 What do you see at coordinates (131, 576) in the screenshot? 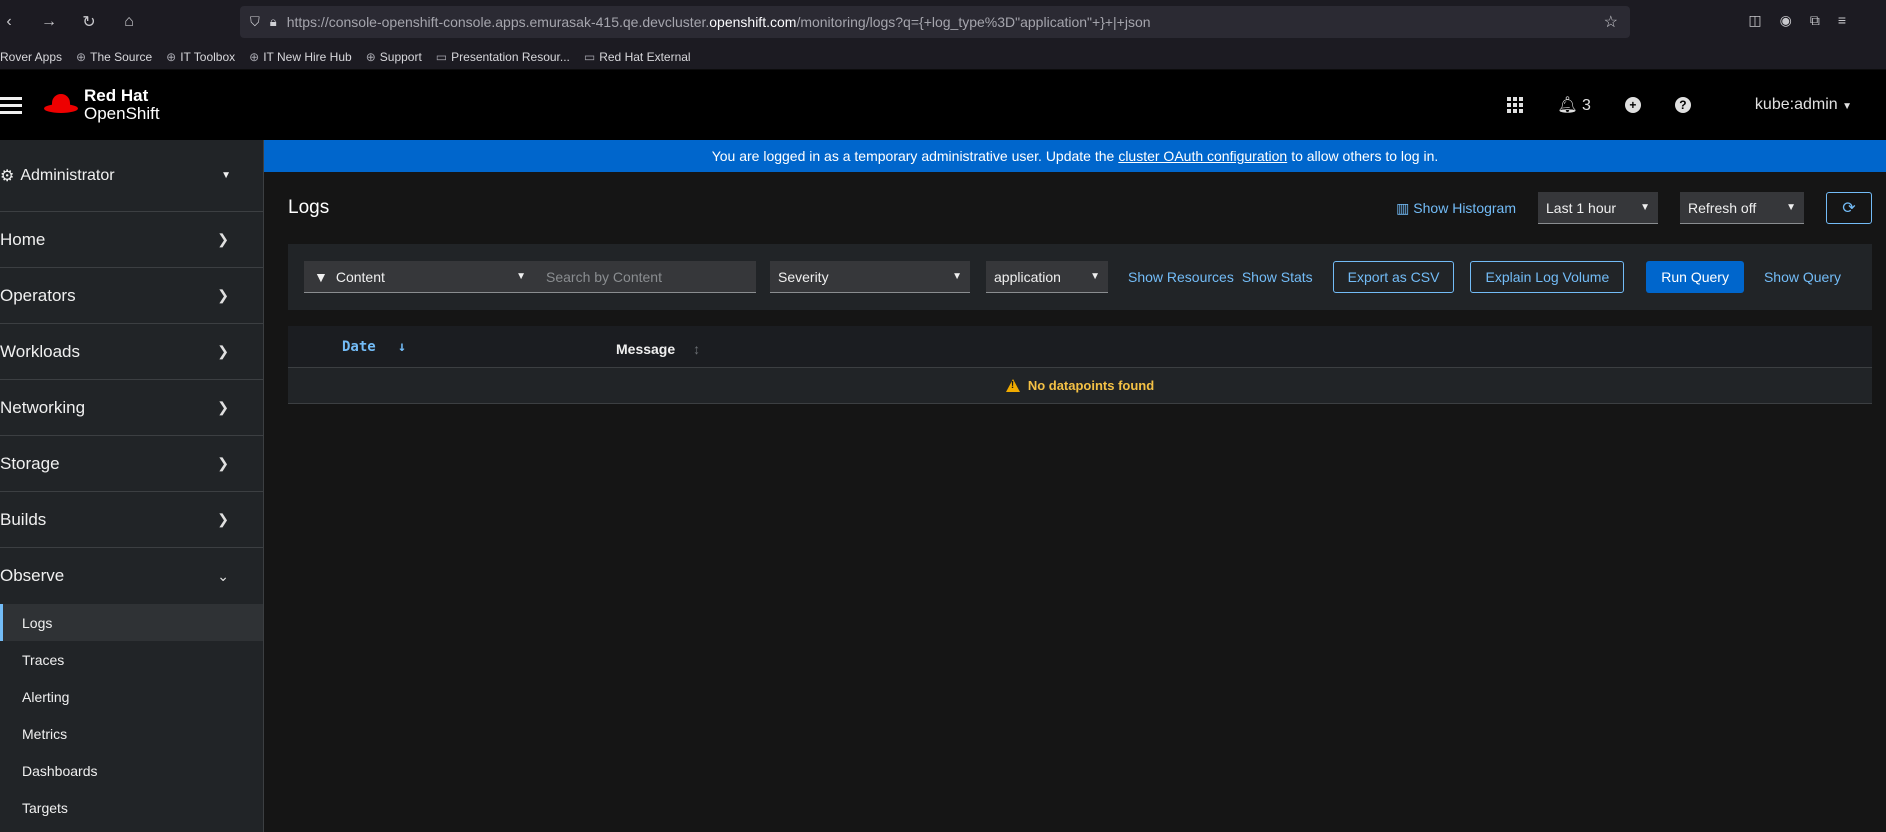
I see `sidebar-item-observe: Observe ⌄` at bounding box center [131, 576].